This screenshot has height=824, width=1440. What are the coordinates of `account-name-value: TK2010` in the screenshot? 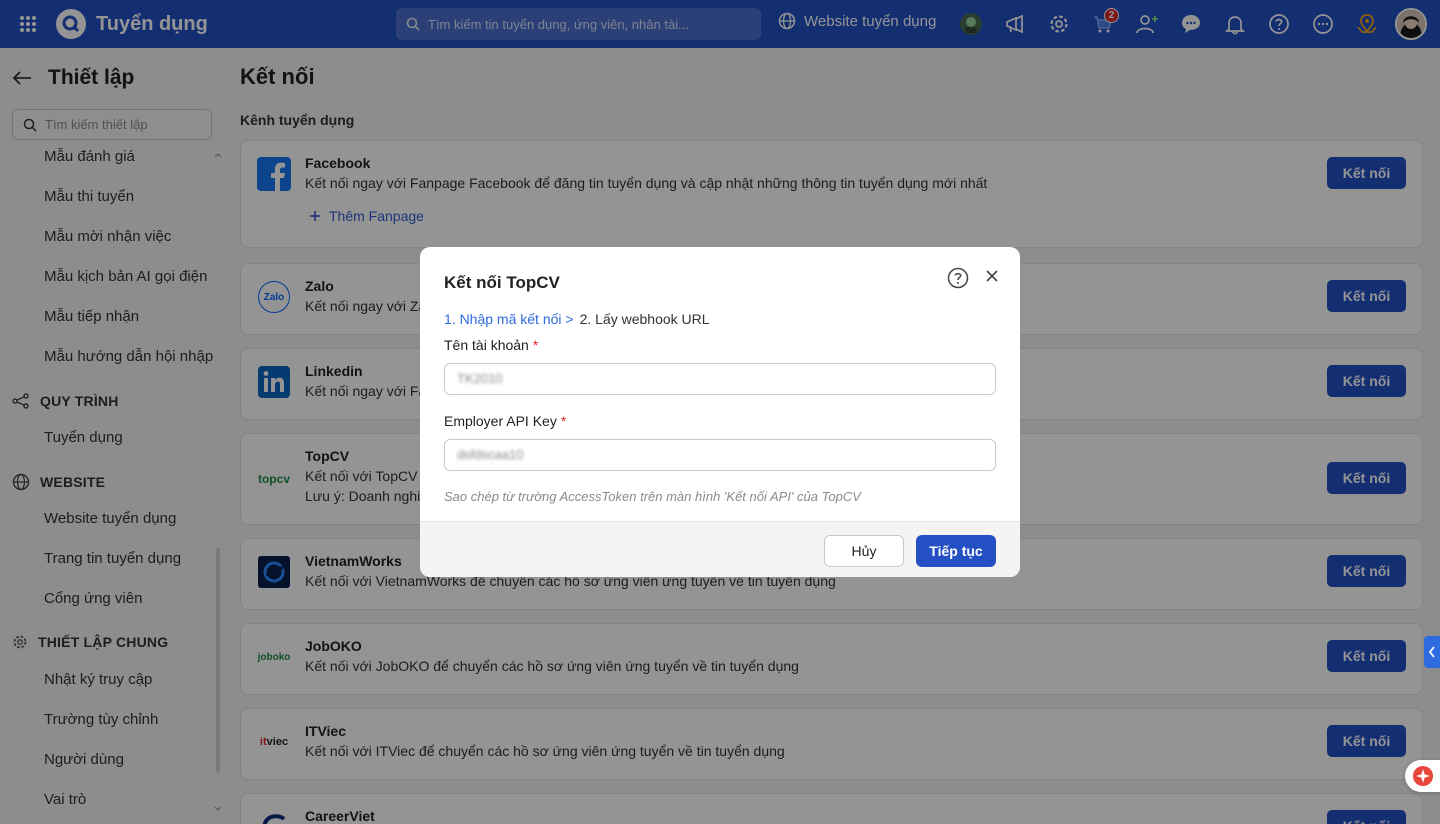 It's located at (480, 378).